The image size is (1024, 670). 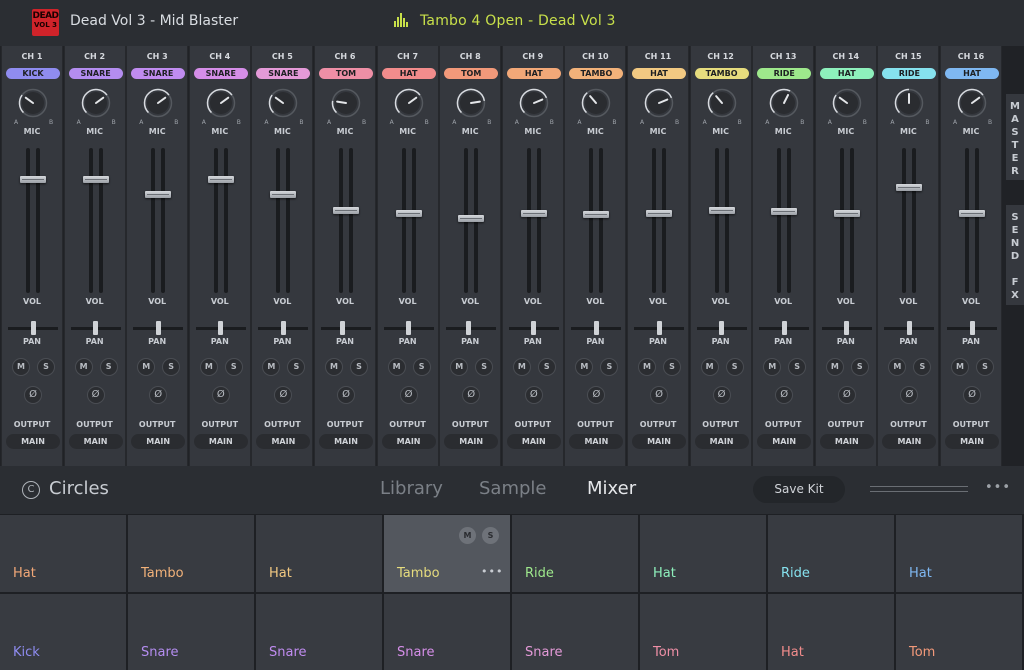 What do you see at coordinates (154, 21) in the screenshot?
I see `kit-title: Dead Vol 3 - Mid Blaster` at bounding box center [154, 21].